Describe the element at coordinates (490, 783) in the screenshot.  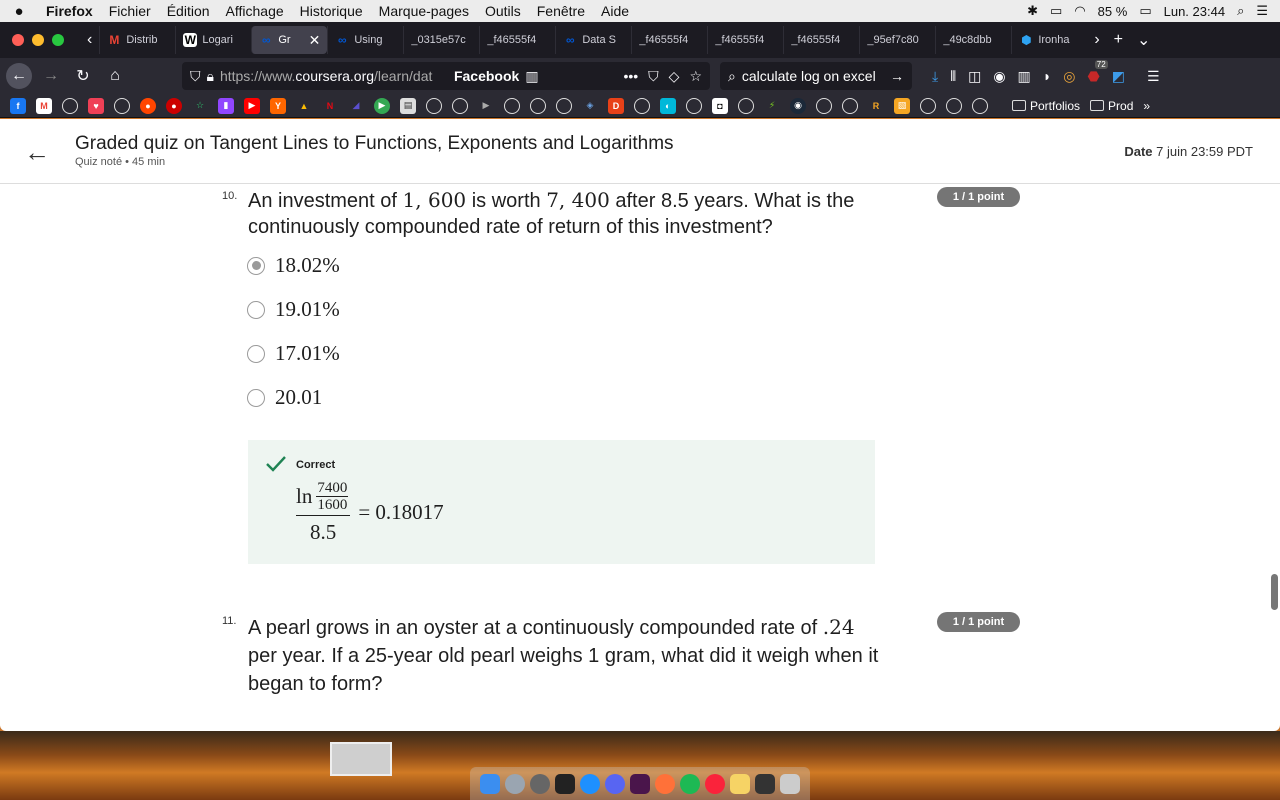
I see `finder-icon` at that location.